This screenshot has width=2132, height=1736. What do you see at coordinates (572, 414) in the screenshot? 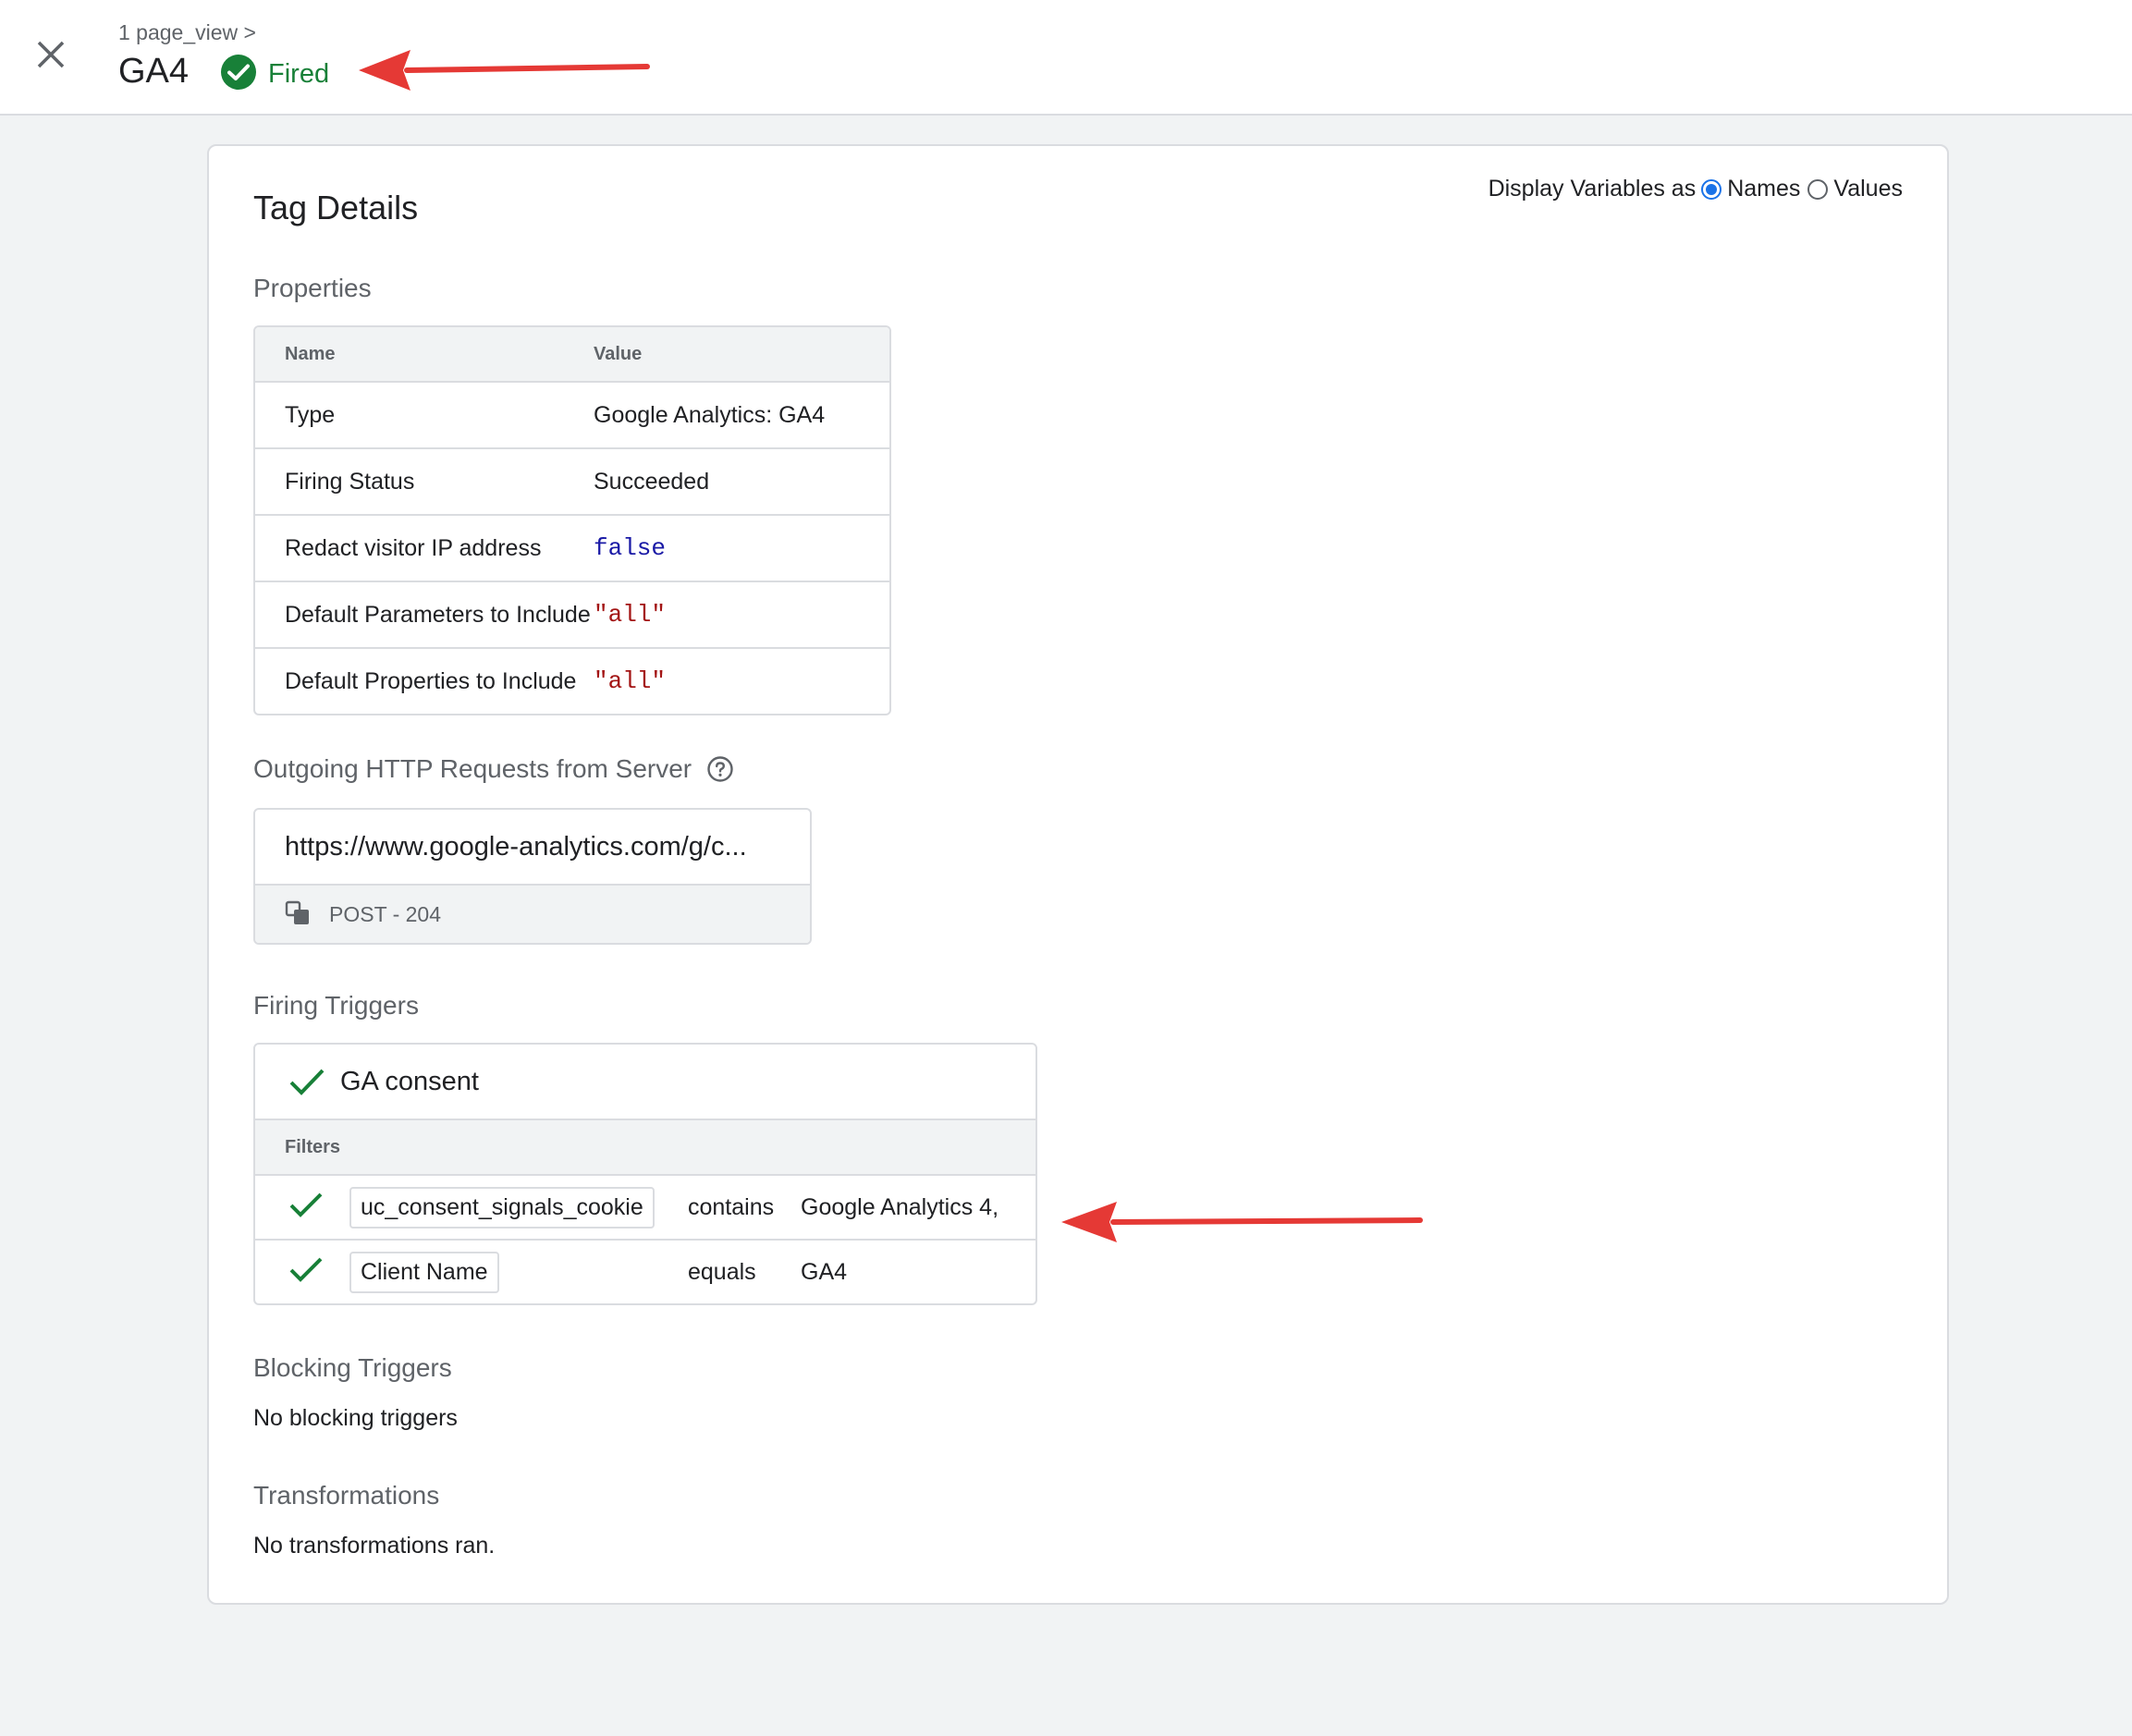
I see `table-row: Type Google Analytics: GA4` at bounding box center [572, 414].